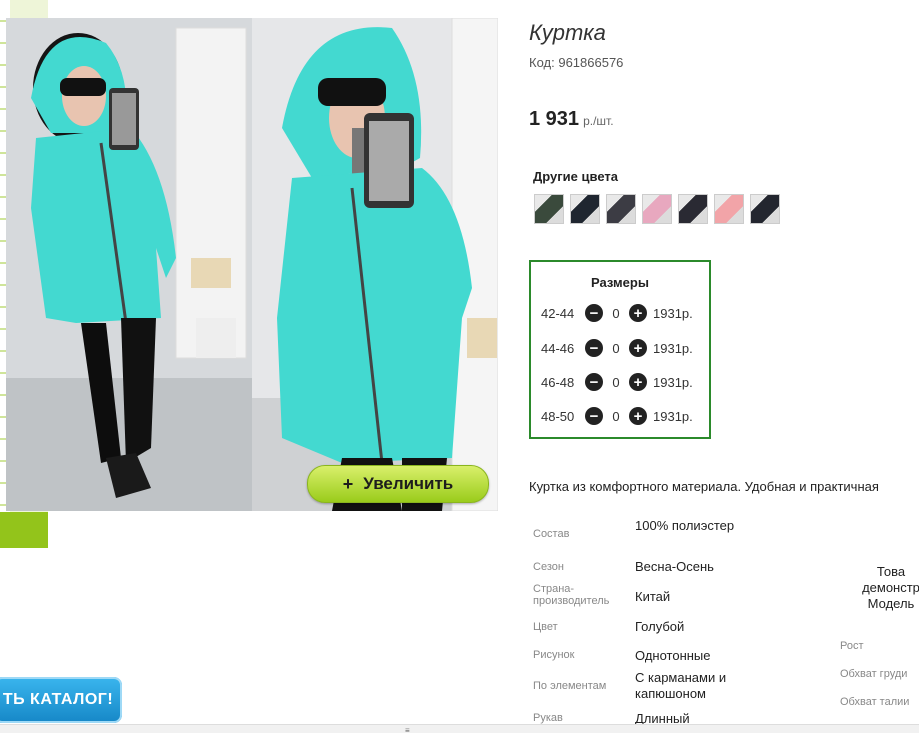 This screenshot has width=919, height=735. I want to click on size-row: 46-48 − 0 + 1931р., so click(617, 382).